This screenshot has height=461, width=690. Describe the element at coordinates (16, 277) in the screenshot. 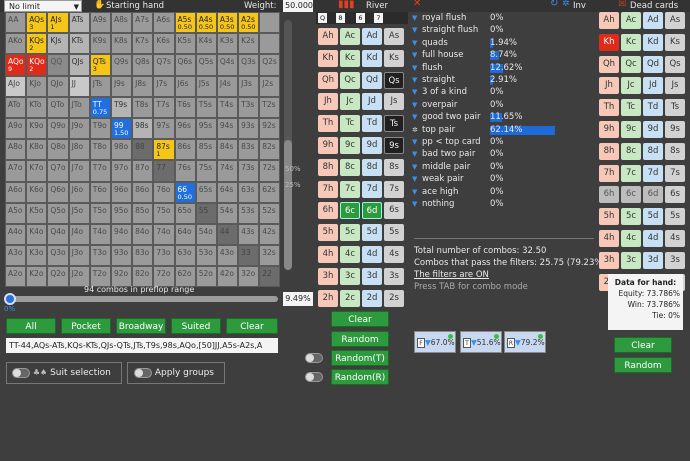

I see `hand-cell: A2o` at that location.